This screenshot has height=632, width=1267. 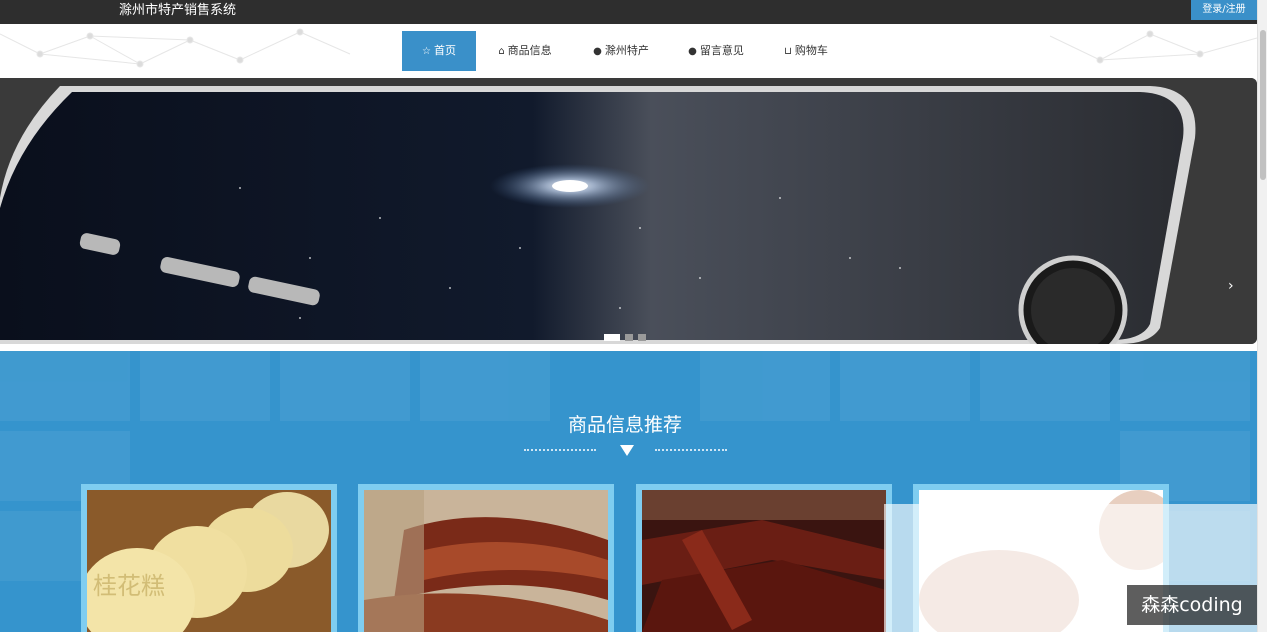 I want to click on page-scrollbar, so click(x=1262, y=316).